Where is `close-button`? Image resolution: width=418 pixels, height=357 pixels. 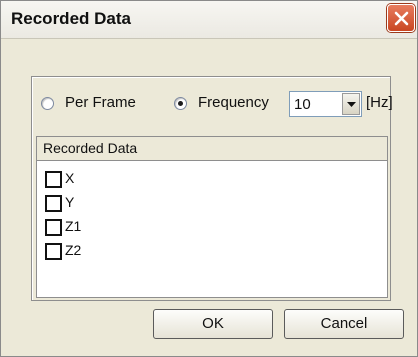
close-button is located at coordinates (401, 18).